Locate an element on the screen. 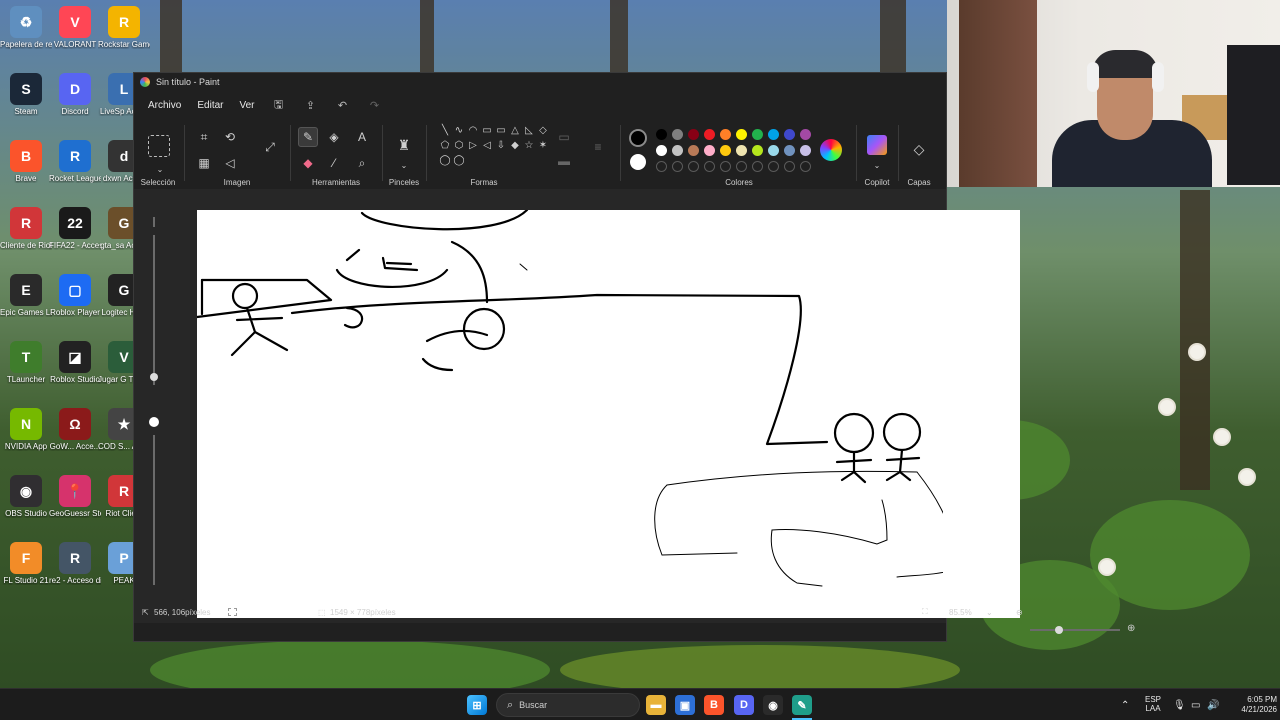 This screenshot has height=720, width=1280. remove-background-icon: ▦ is located at coordinates (204, 163).